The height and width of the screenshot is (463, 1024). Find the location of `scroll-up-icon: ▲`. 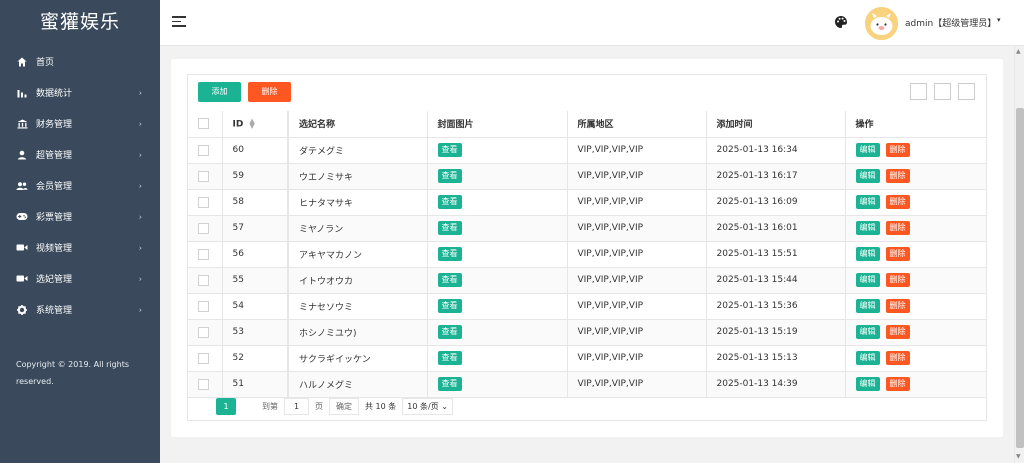

scroll-up-icon: ▲ is located at coordinates (1018, 51).